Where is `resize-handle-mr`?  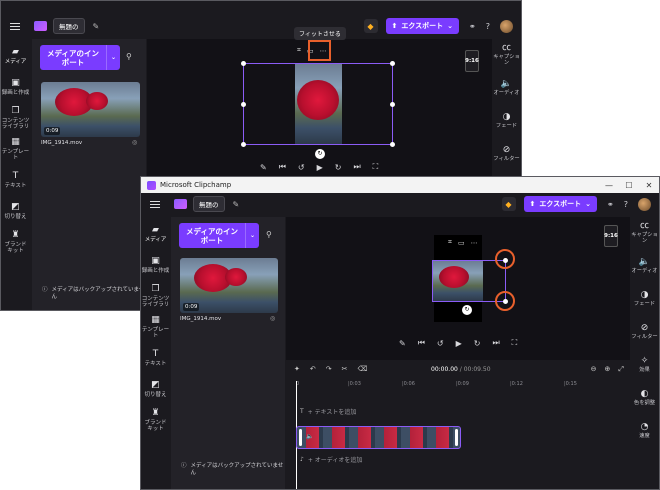
resize-handle-mr is located at coordinates (392, 104).